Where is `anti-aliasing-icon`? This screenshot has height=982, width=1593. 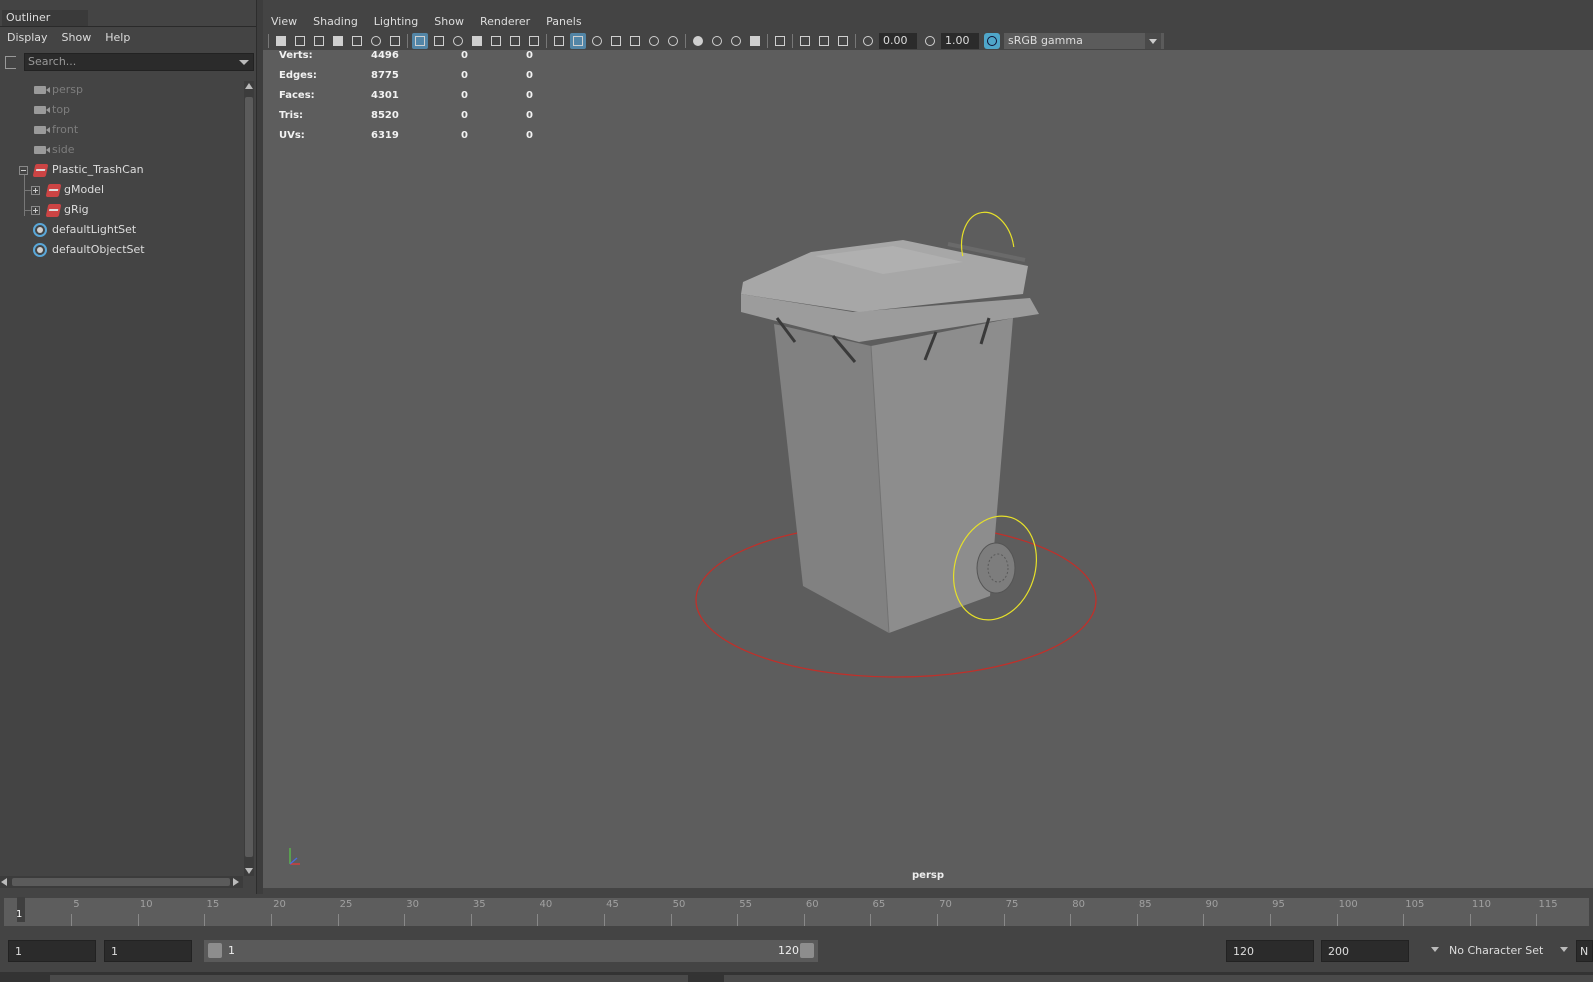 anti-aliasing-icon is located at coordinates (736, 41).